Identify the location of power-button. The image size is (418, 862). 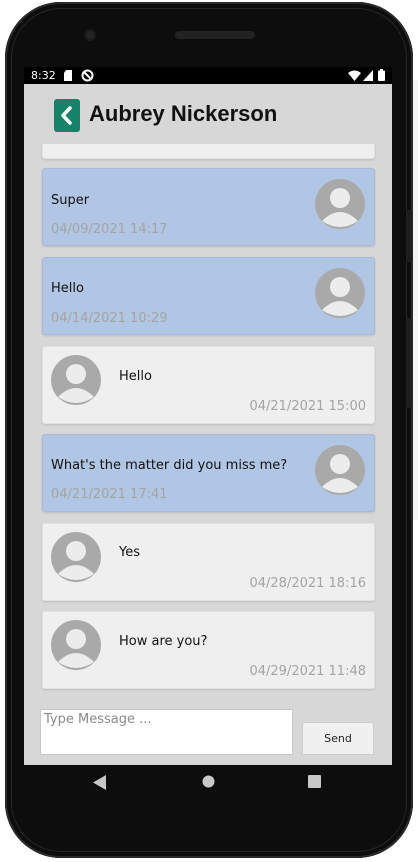
(409, 363).